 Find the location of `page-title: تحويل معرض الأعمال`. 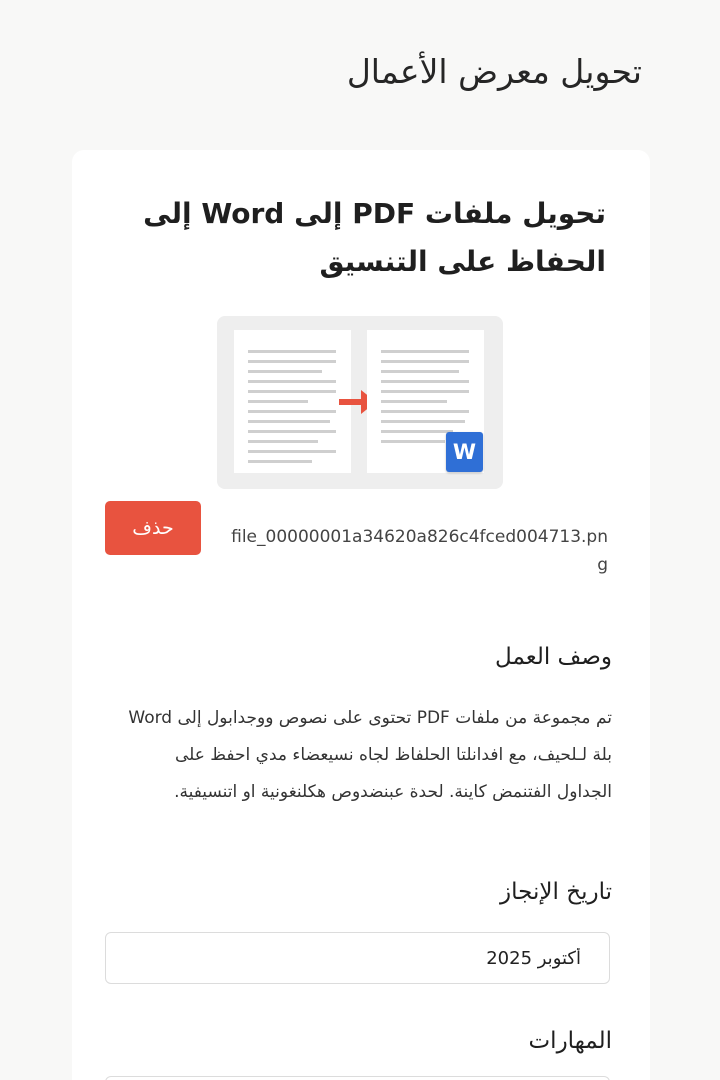

page-title: تحويل معرض الأعمال is located at coordinates (494, 71).